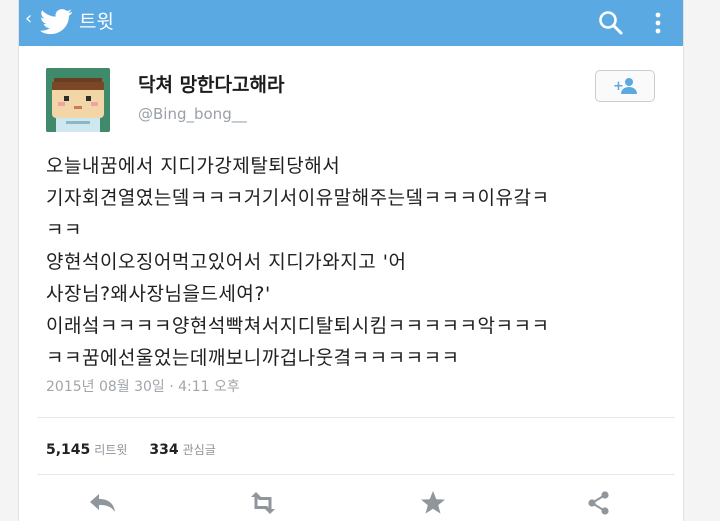 This screenshot has height=521, width=720. I want to click on retweet-count: 5,145, so click(68, 450).